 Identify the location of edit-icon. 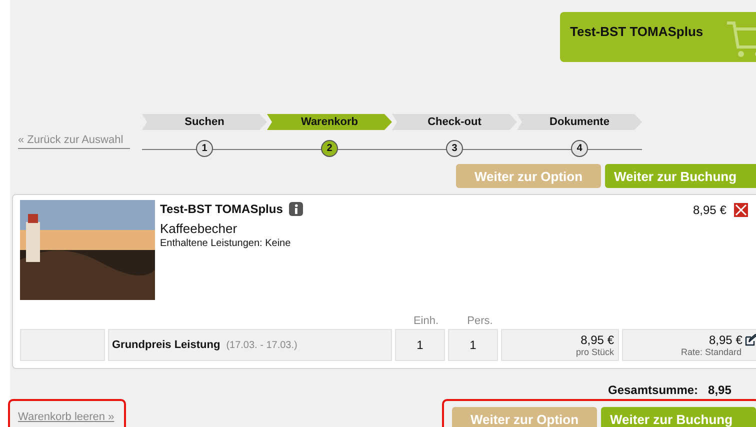
(750, 340).